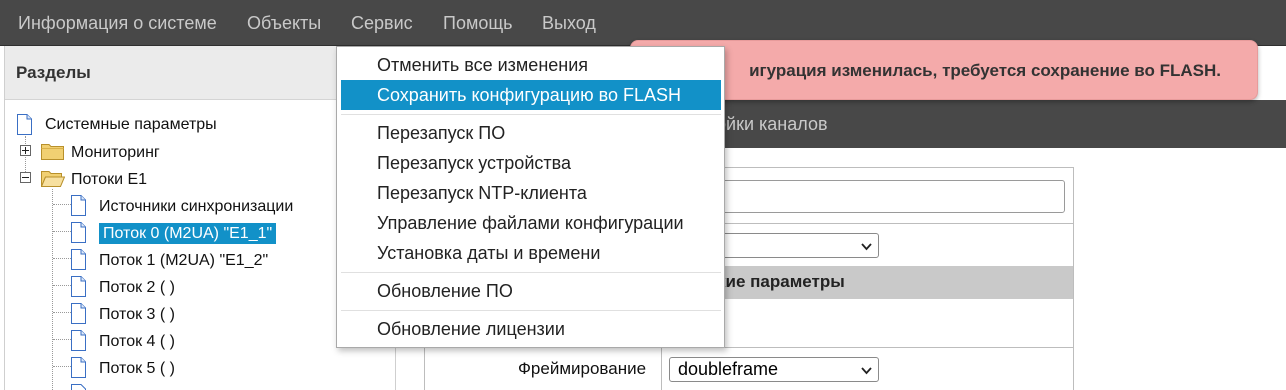 This screenshot has width=1286, height=390. Describe the element at coordinates (52, 152) in the screenshot. I see `folder-icon` at that location.